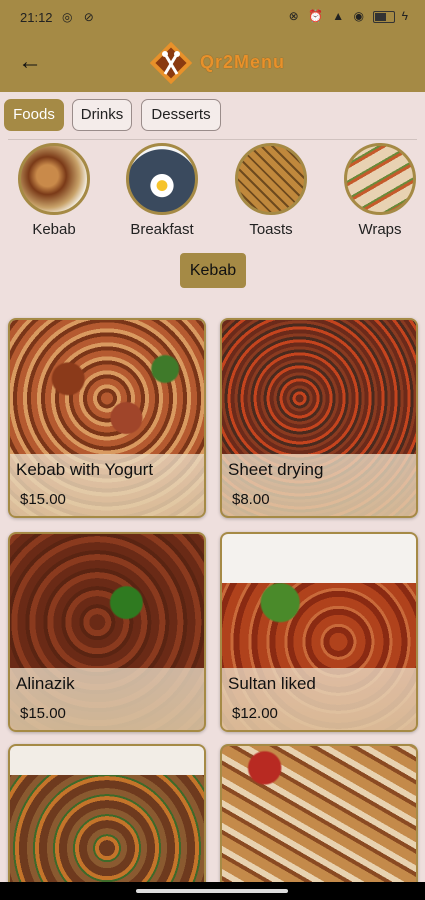 The height and width of the screenshot is (900, 425). I want to click on category-label: Breakfast, so click(162, 229).